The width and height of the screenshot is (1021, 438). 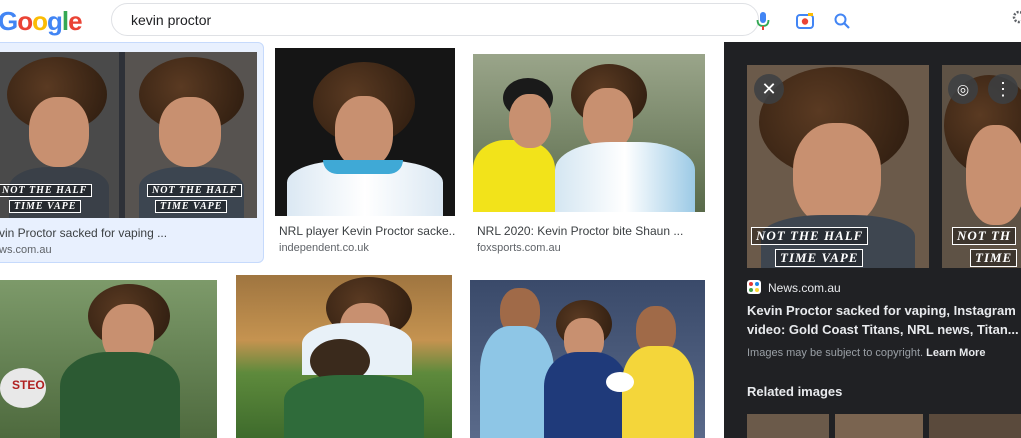 What do you see at coordinates (769, 89) in the screenshot?
I see `close-icon: ✕` at bounding box center [769, 89].